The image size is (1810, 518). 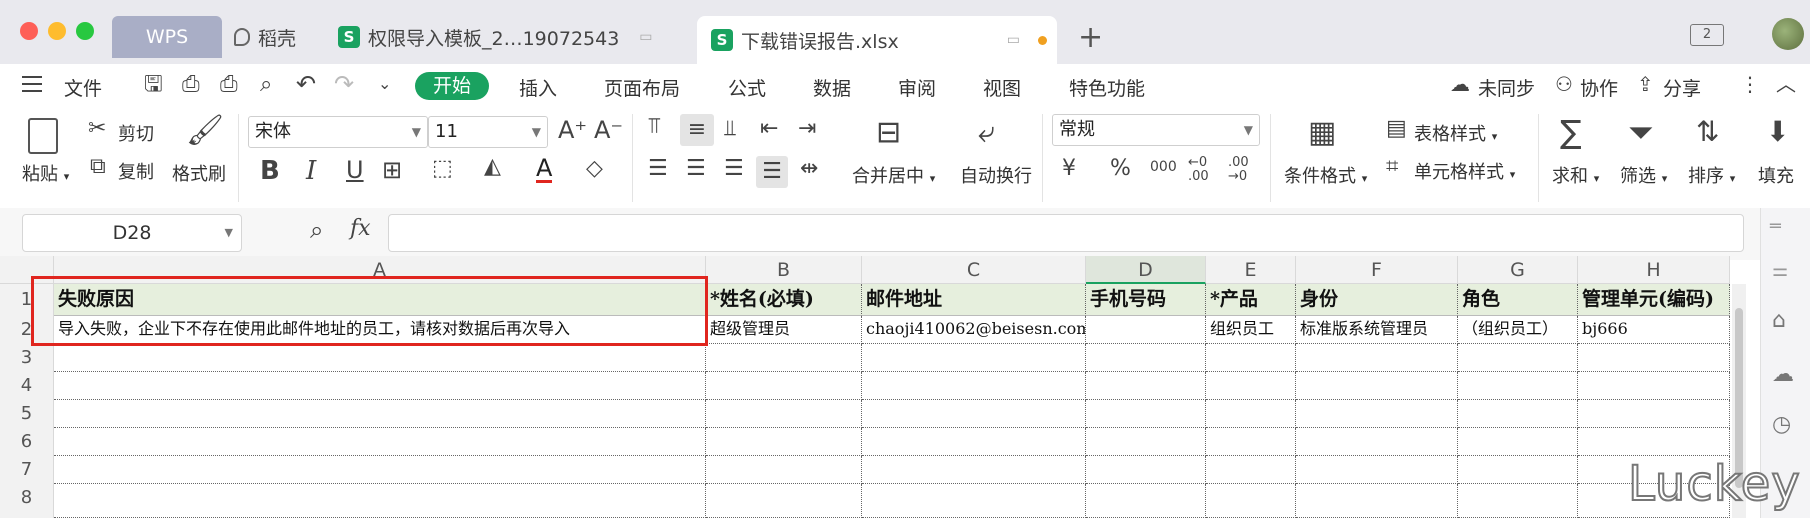 What do you see at coordinates (1506, 87) in the screenshot?
I see `unsync-button: 未同步` at bounding box center [1506, 87].